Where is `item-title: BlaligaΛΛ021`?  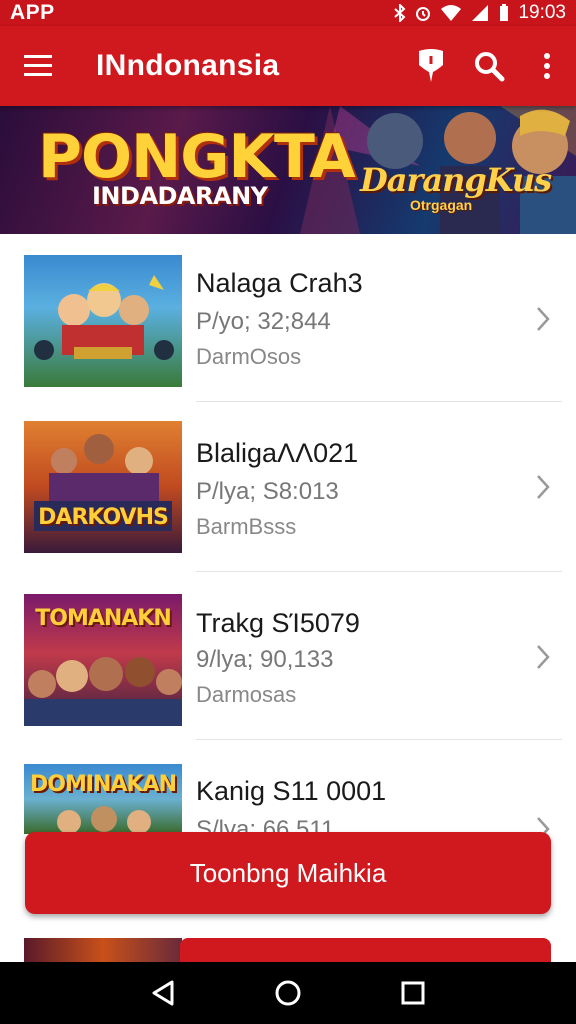
item-title: BlaligaΛΛ021 is located at coordinates (277, 453).